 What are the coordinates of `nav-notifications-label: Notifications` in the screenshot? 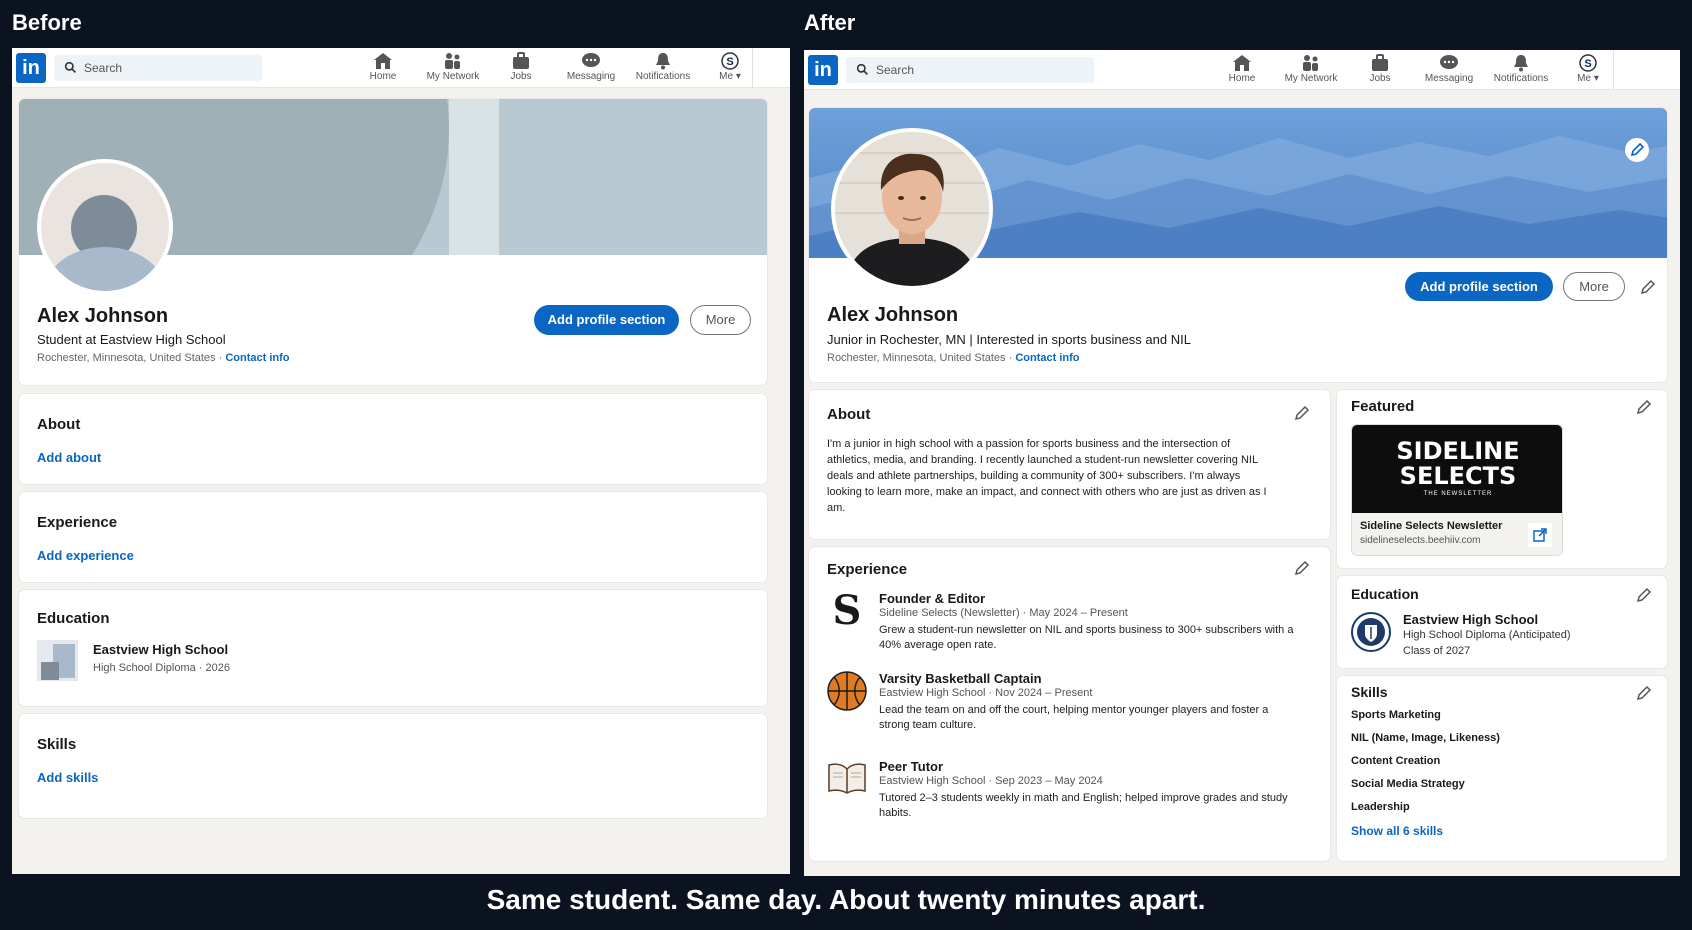 It's located at (1521, 78).